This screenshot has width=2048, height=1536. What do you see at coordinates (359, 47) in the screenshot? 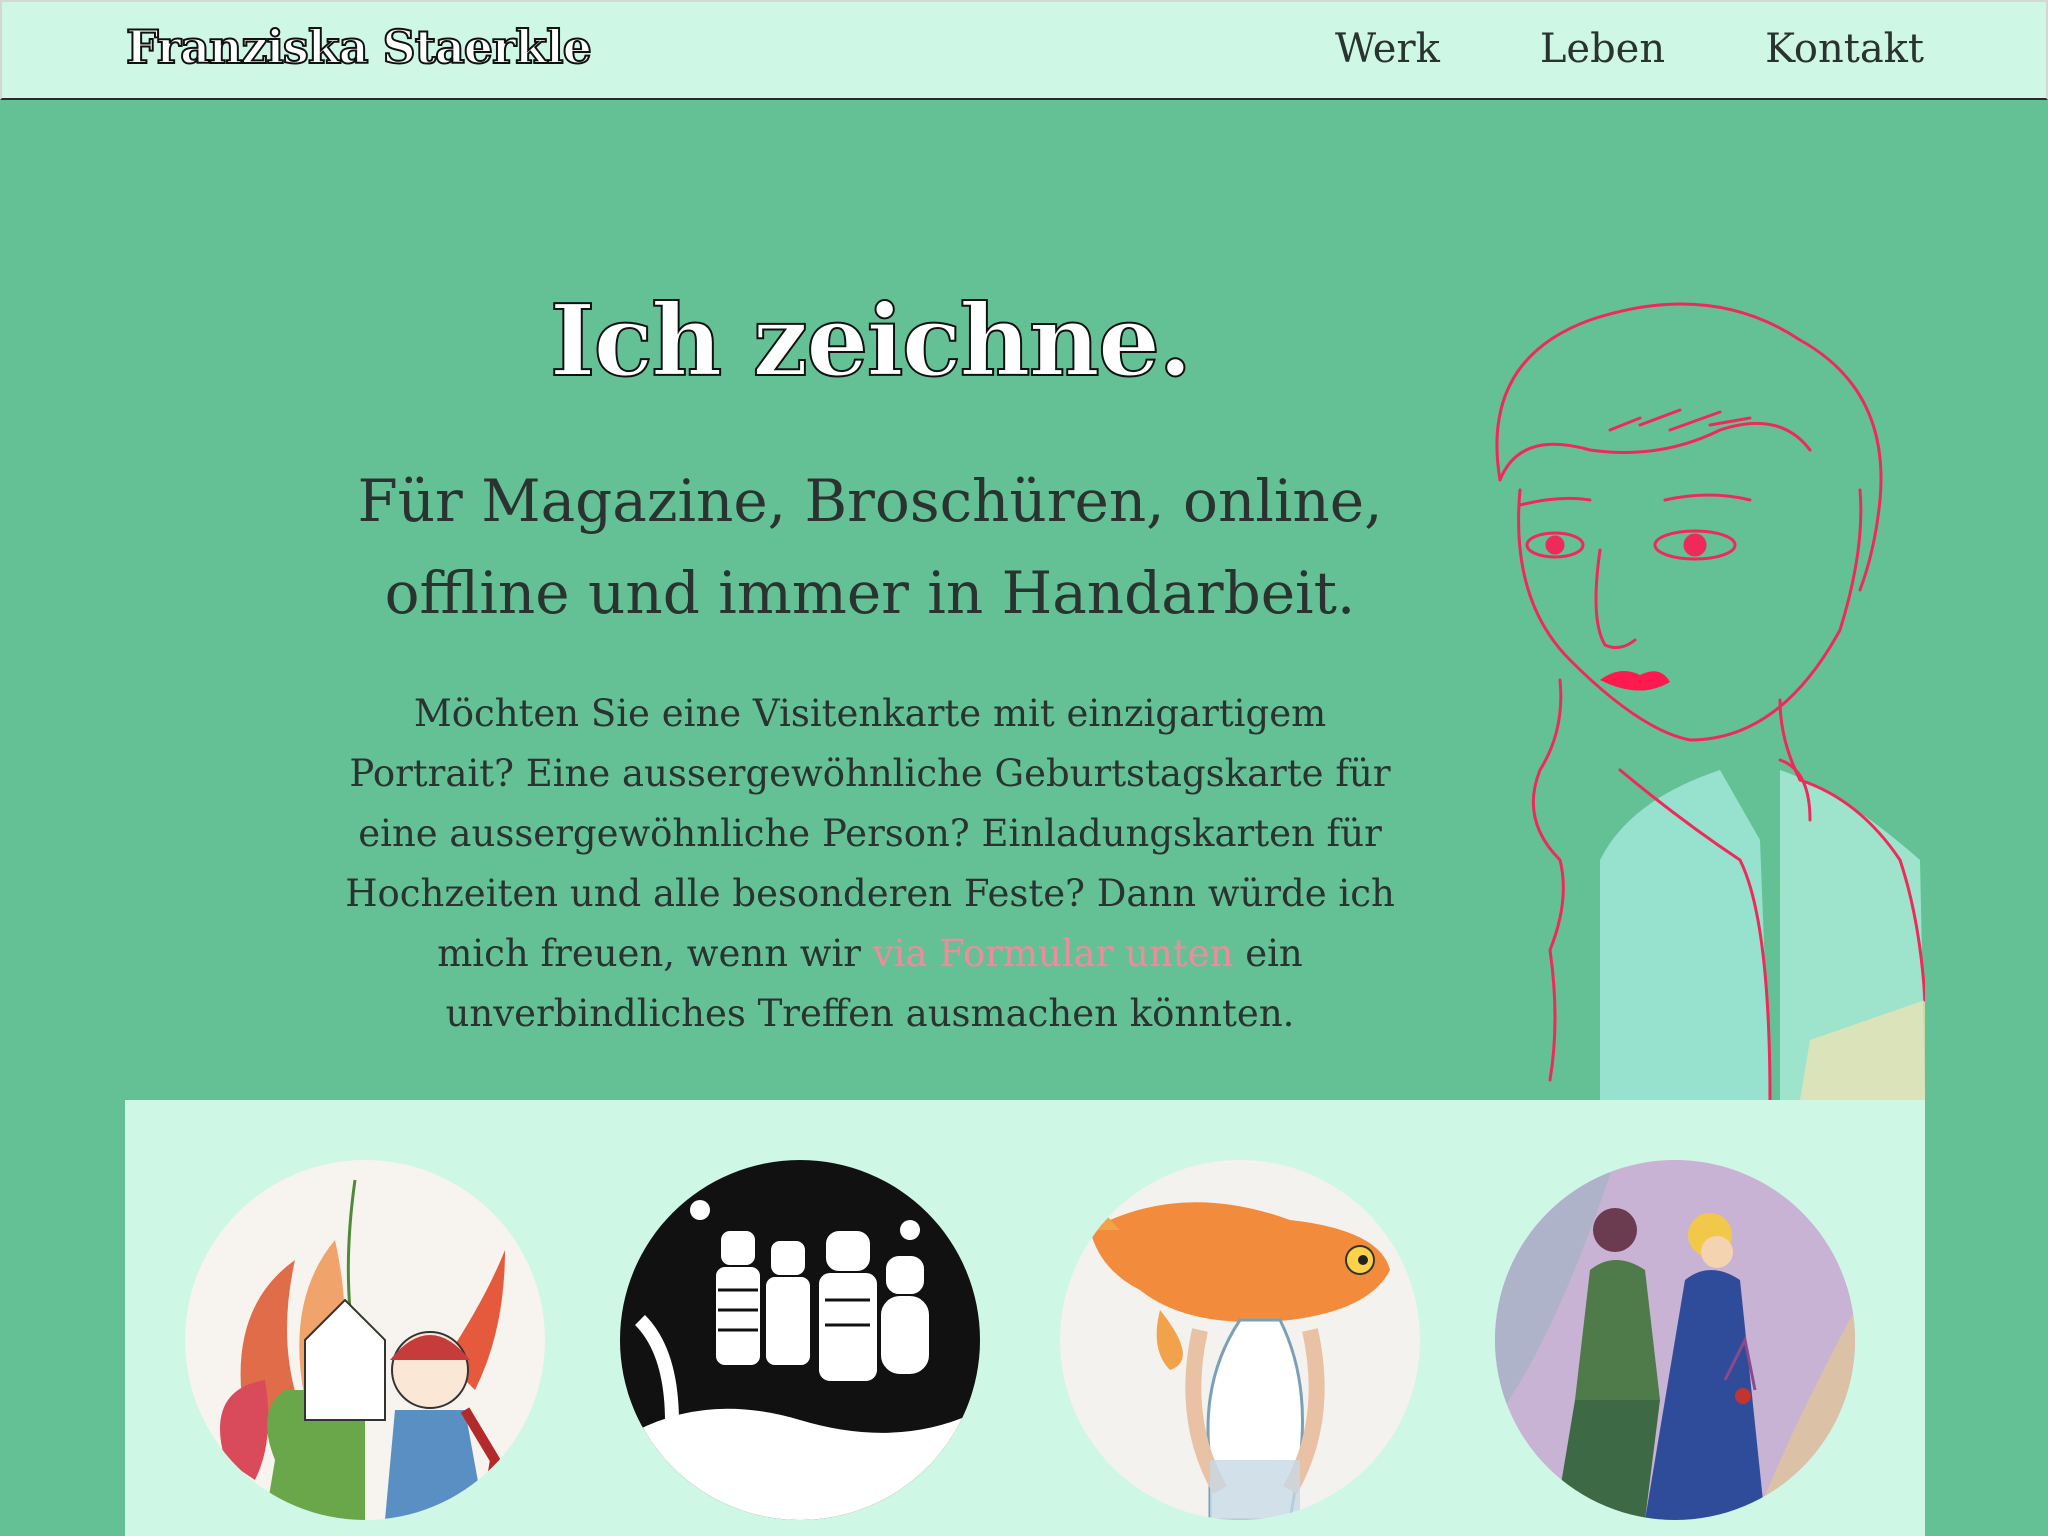
I see `brand-logo: Franziska Staerkle` at bounding box center [359, 47].